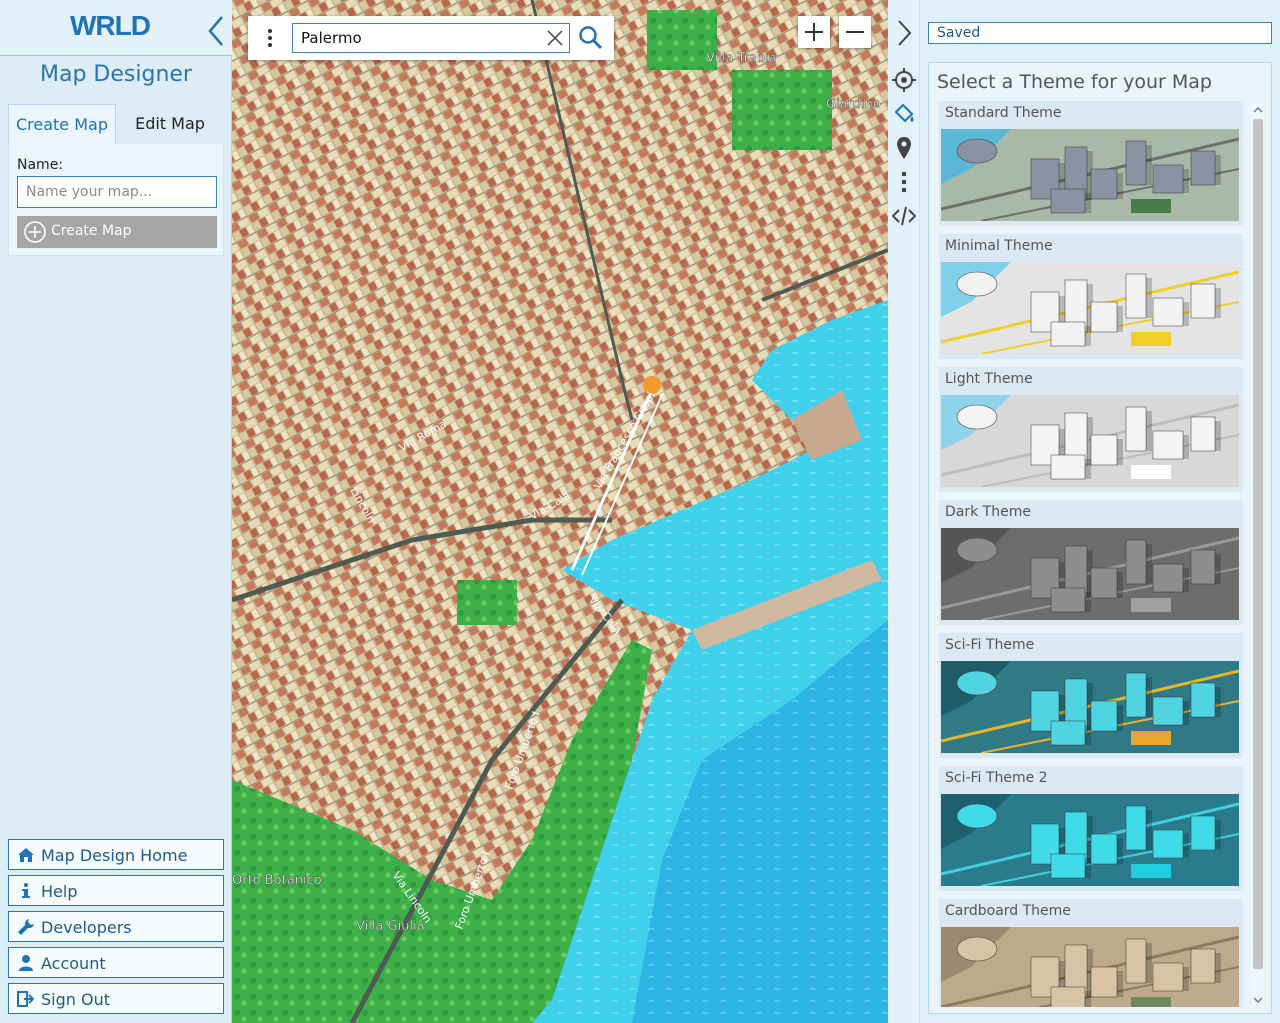 This screenshot has width=1280, height=1023. I want to click on theme-card: Sci-Fi Theme, so click(1091, 695).